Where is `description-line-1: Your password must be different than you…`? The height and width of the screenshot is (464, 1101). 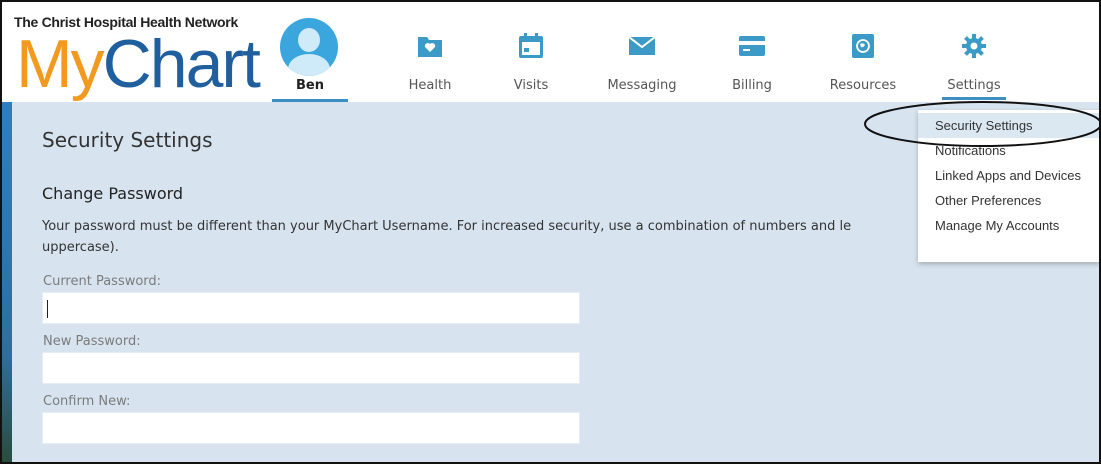 description-line-1: Your password must be different than you… is located at coordinates (447, 226).